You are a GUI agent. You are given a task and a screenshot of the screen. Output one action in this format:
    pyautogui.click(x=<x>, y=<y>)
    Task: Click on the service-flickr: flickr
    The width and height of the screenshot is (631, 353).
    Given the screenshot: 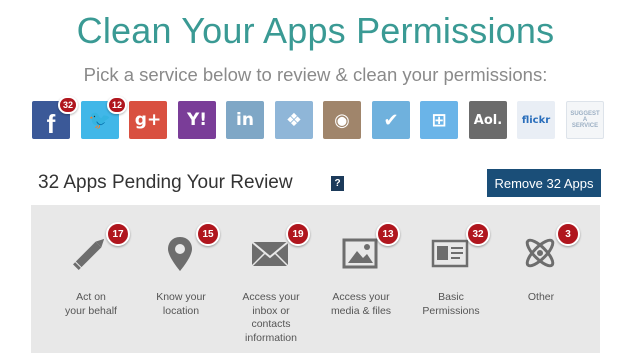 What is the action you would take?
    pyautogui.click(x=536, y=120)
    